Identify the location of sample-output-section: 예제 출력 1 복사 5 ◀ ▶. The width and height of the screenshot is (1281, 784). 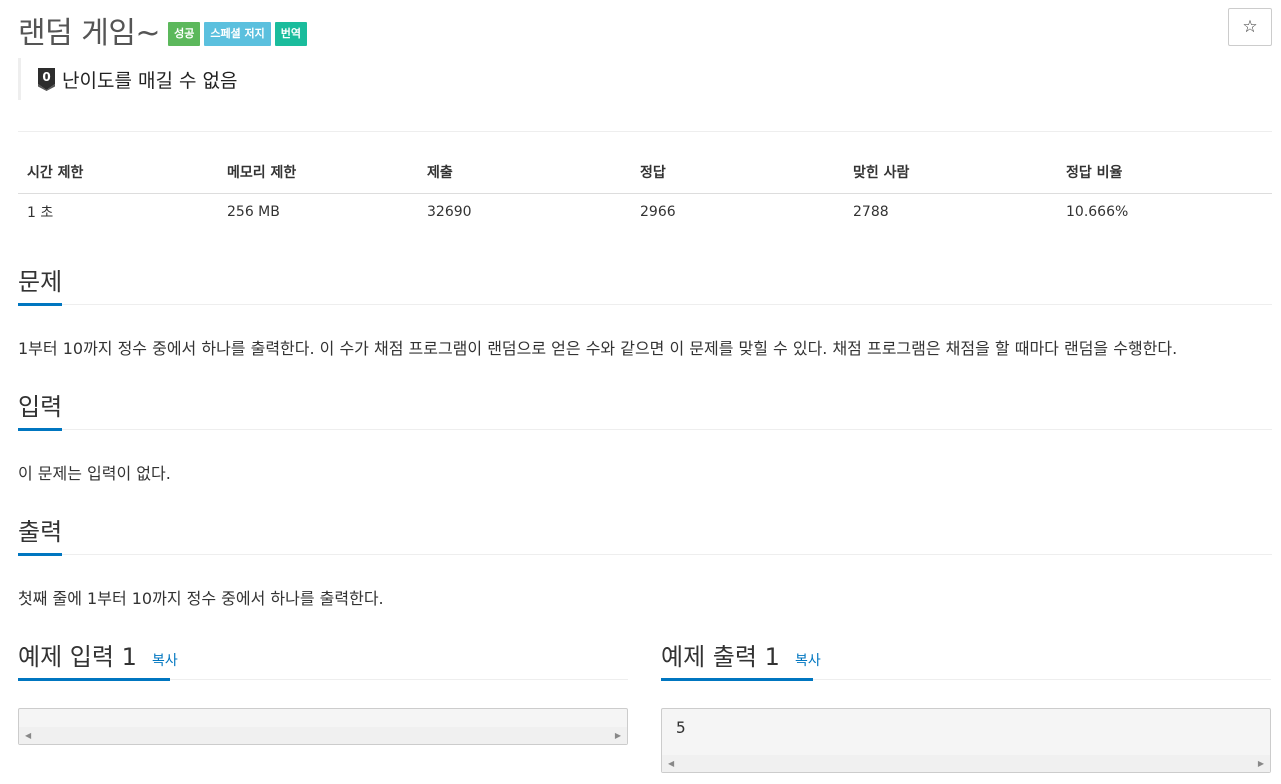
(966, 706).